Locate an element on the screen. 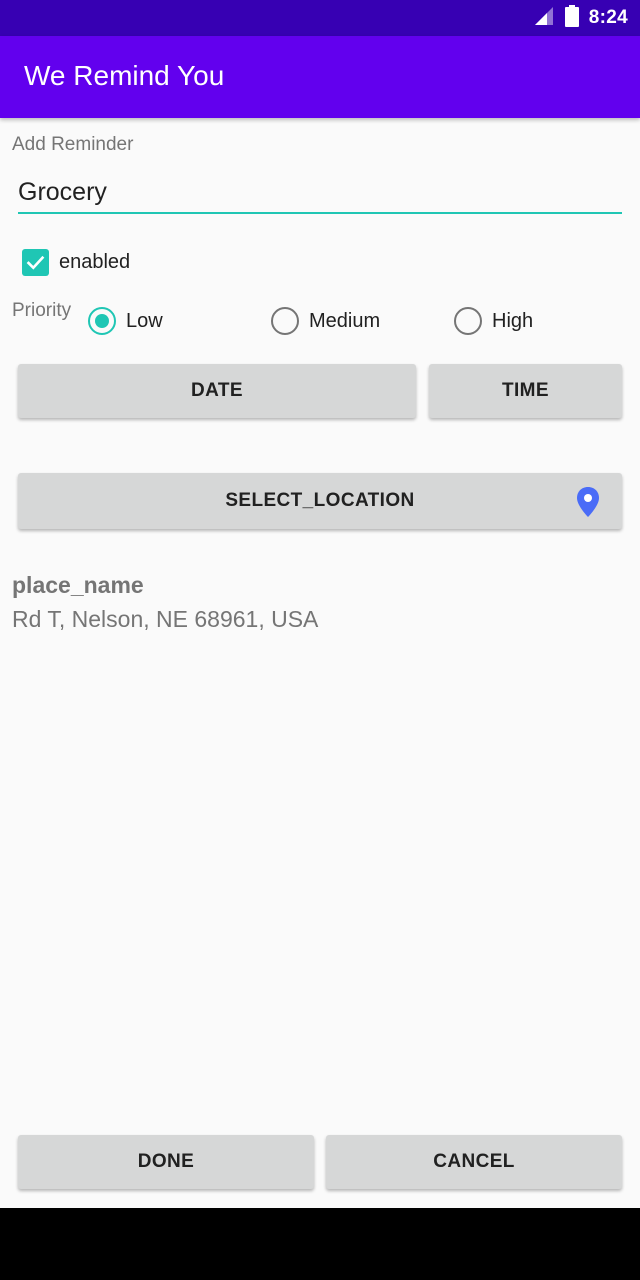 The height and width of the screenshot is (1280, 640). priority-radio-low: Low is located at coordinates (125, 321).